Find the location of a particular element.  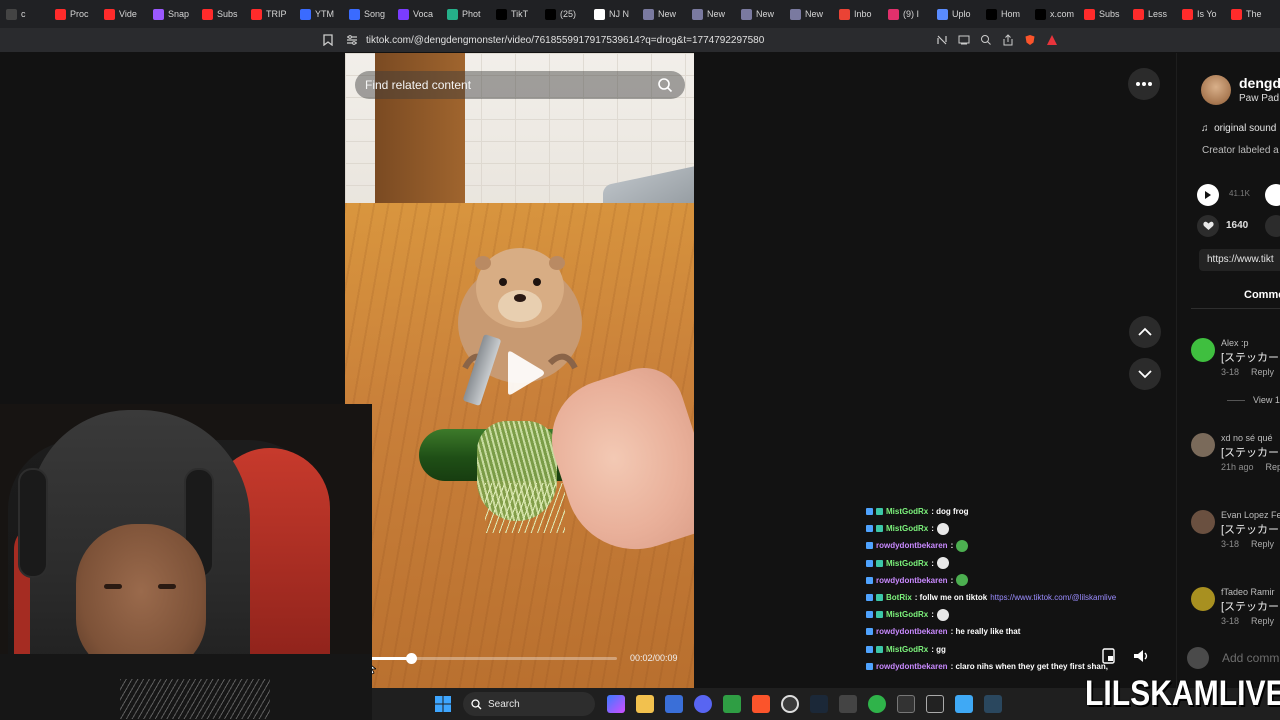

obs-icon is located at coordinates (789, 704).